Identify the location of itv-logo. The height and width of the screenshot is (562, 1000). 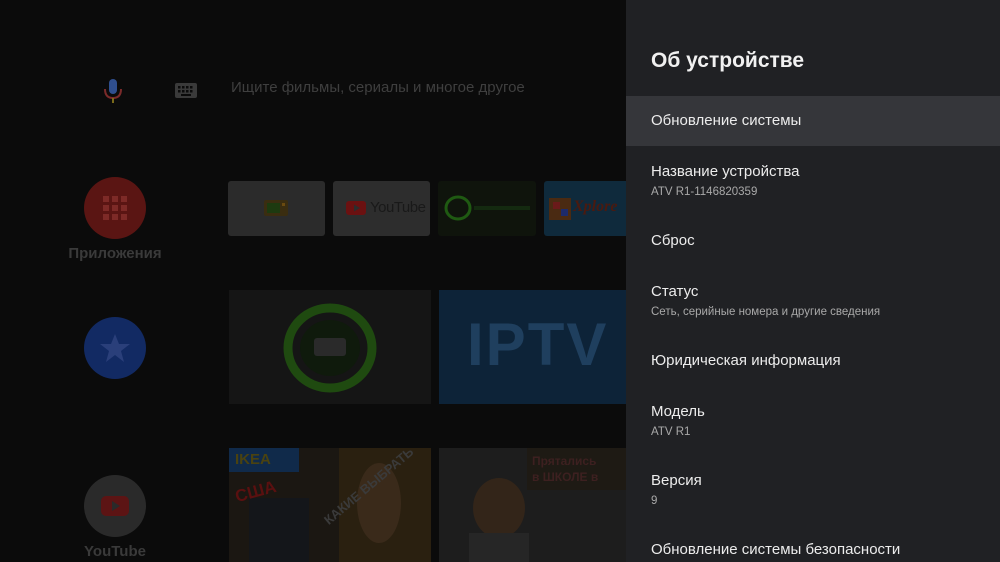
(487, 208).